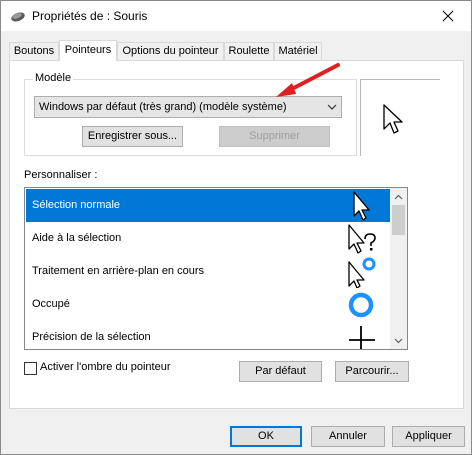  What do you see at coordinates (361, 305) in the screenshot?
I see `busy-icon` at bounding box center [361, 305].